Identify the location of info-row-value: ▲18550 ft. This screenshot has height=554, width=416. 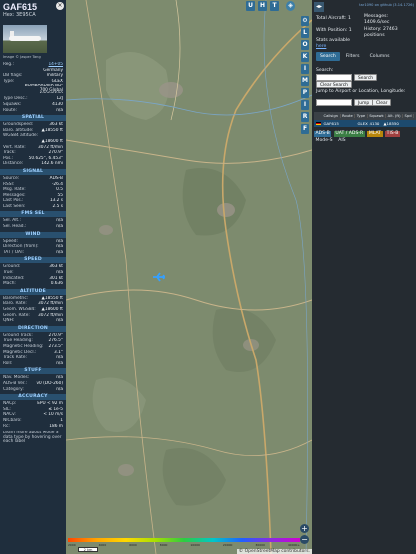
(52, 130).